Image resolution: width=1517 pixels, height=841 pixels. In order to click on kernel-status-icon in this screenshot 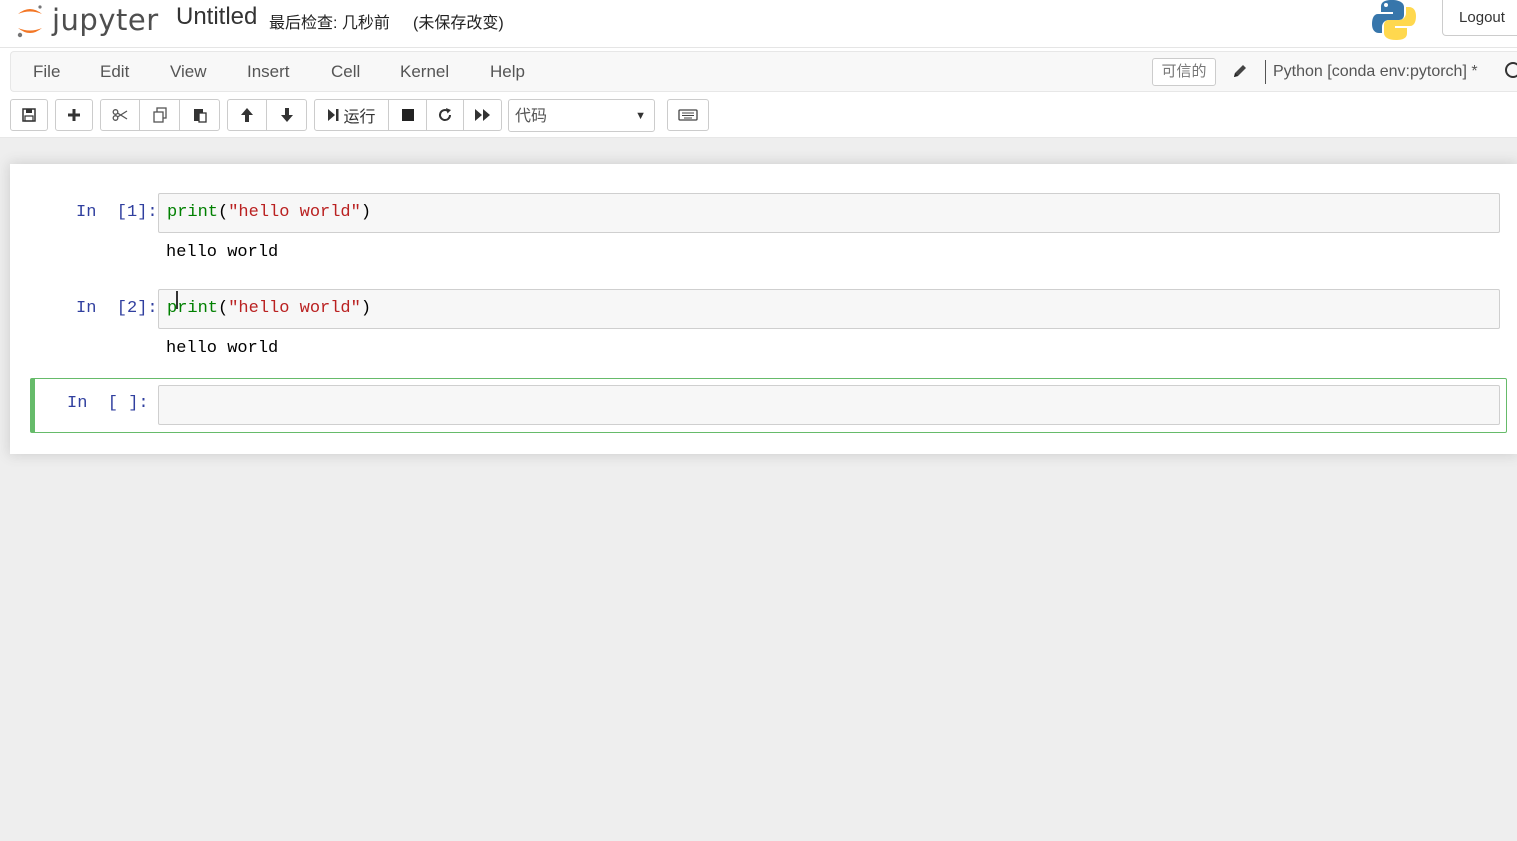, I will do `click(1511, 70)`.